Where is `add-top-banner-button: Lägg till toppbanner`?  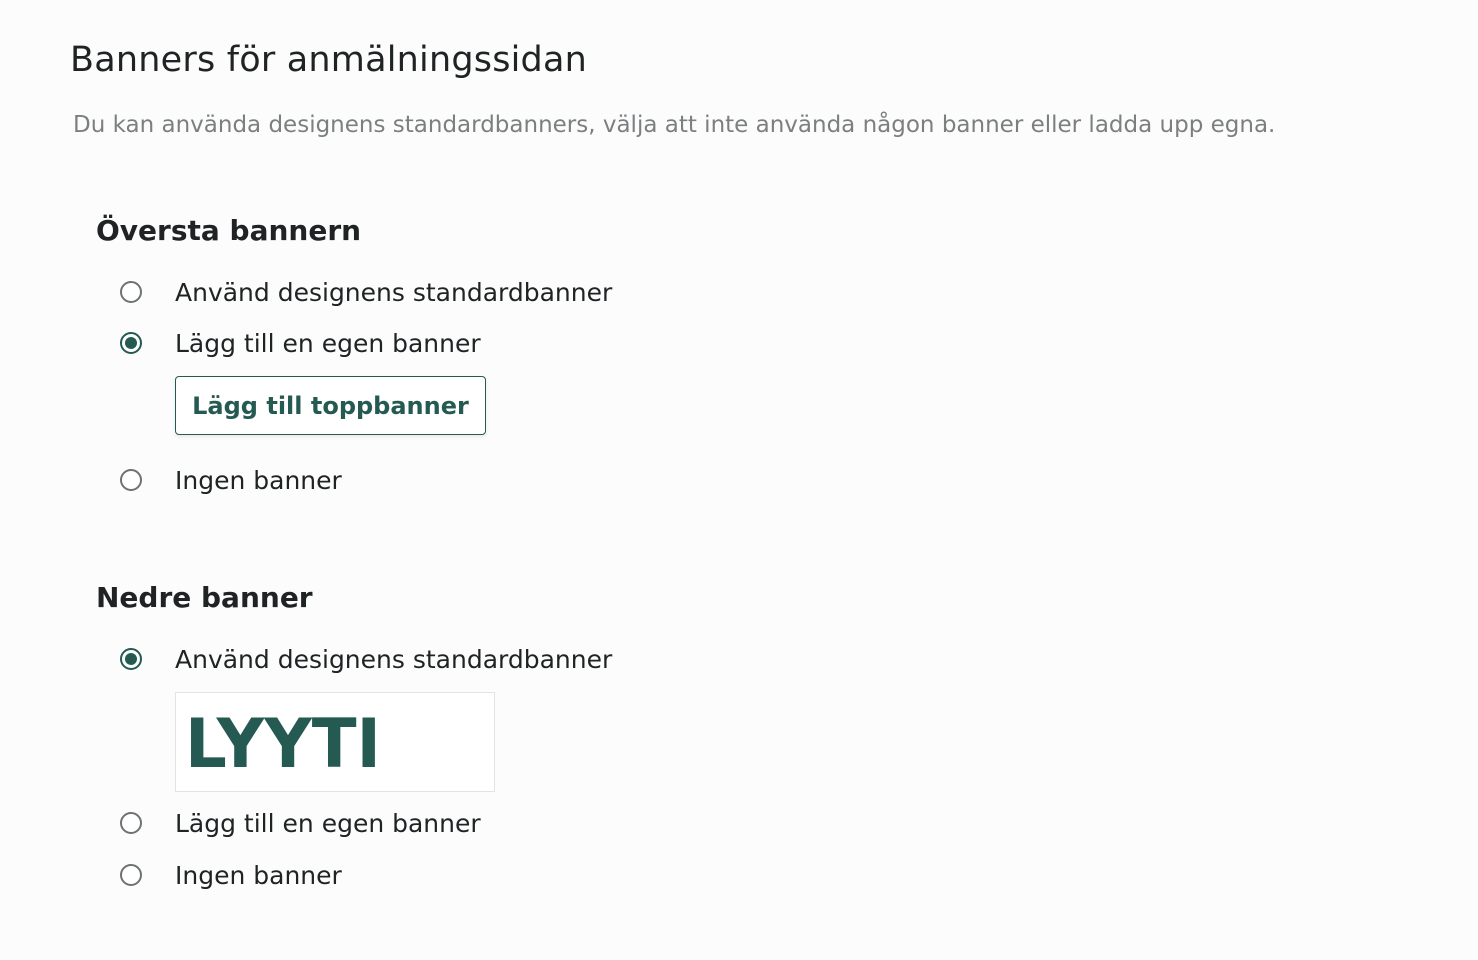 add-top-banner-button: Lägg till toppbanner is located at coordinates (330, 405).